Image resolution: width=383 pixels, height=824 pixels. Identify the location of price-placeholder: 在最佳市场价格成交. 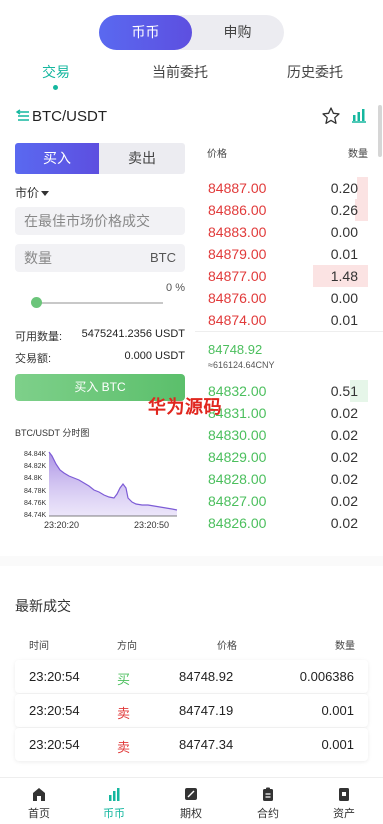
(87, 221).